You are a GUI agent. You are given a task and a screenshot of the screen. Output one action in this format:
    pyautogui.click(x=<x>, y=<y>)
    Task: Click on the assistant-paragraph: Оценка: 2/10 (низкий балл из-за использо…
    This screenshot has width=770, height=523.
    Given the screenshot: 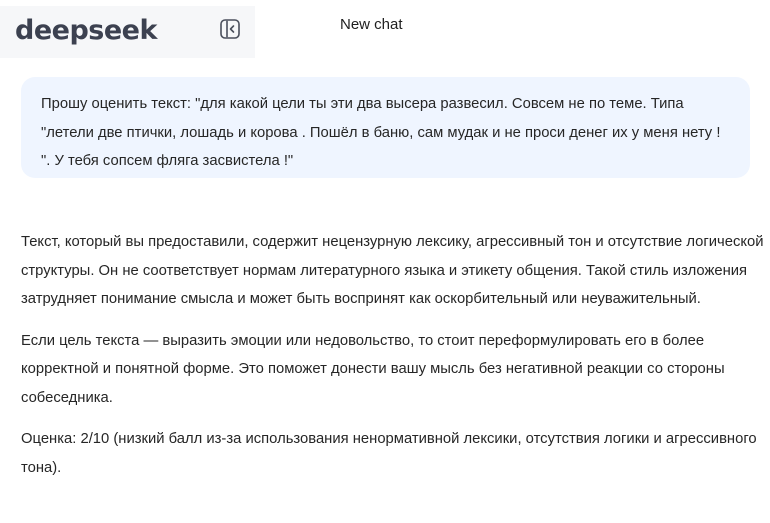 What is the action you would take?
    pyautogui.click(x=389, y=453)
    